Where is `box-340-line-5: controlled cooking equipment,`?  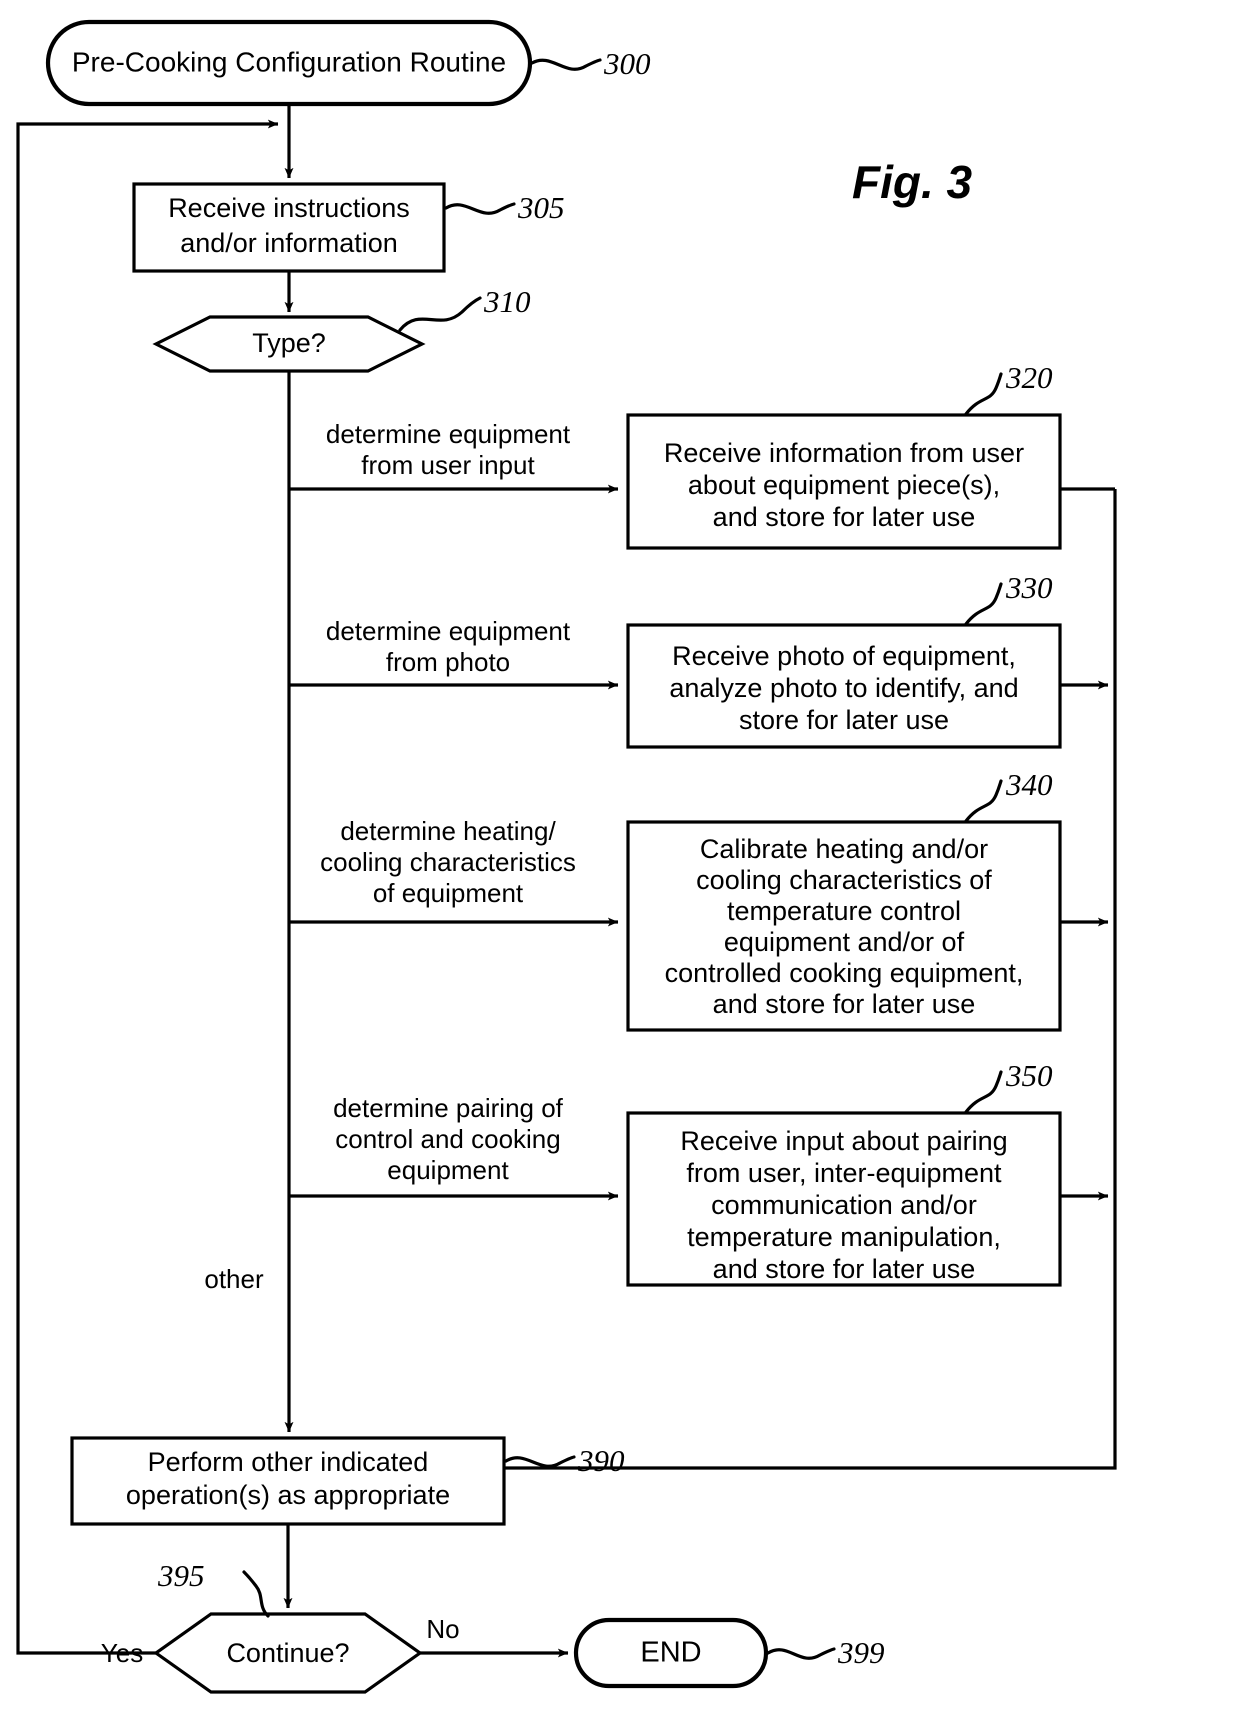
box-340-line-5: controlled cooking equipment, is located at coordinates (844, 973).